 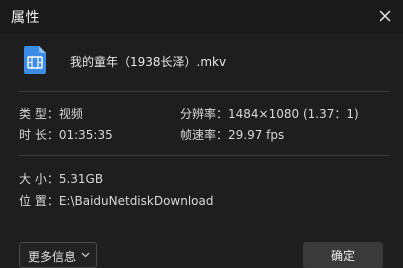 I want to click on ok-label: 确定, so click(x=342, y=256).